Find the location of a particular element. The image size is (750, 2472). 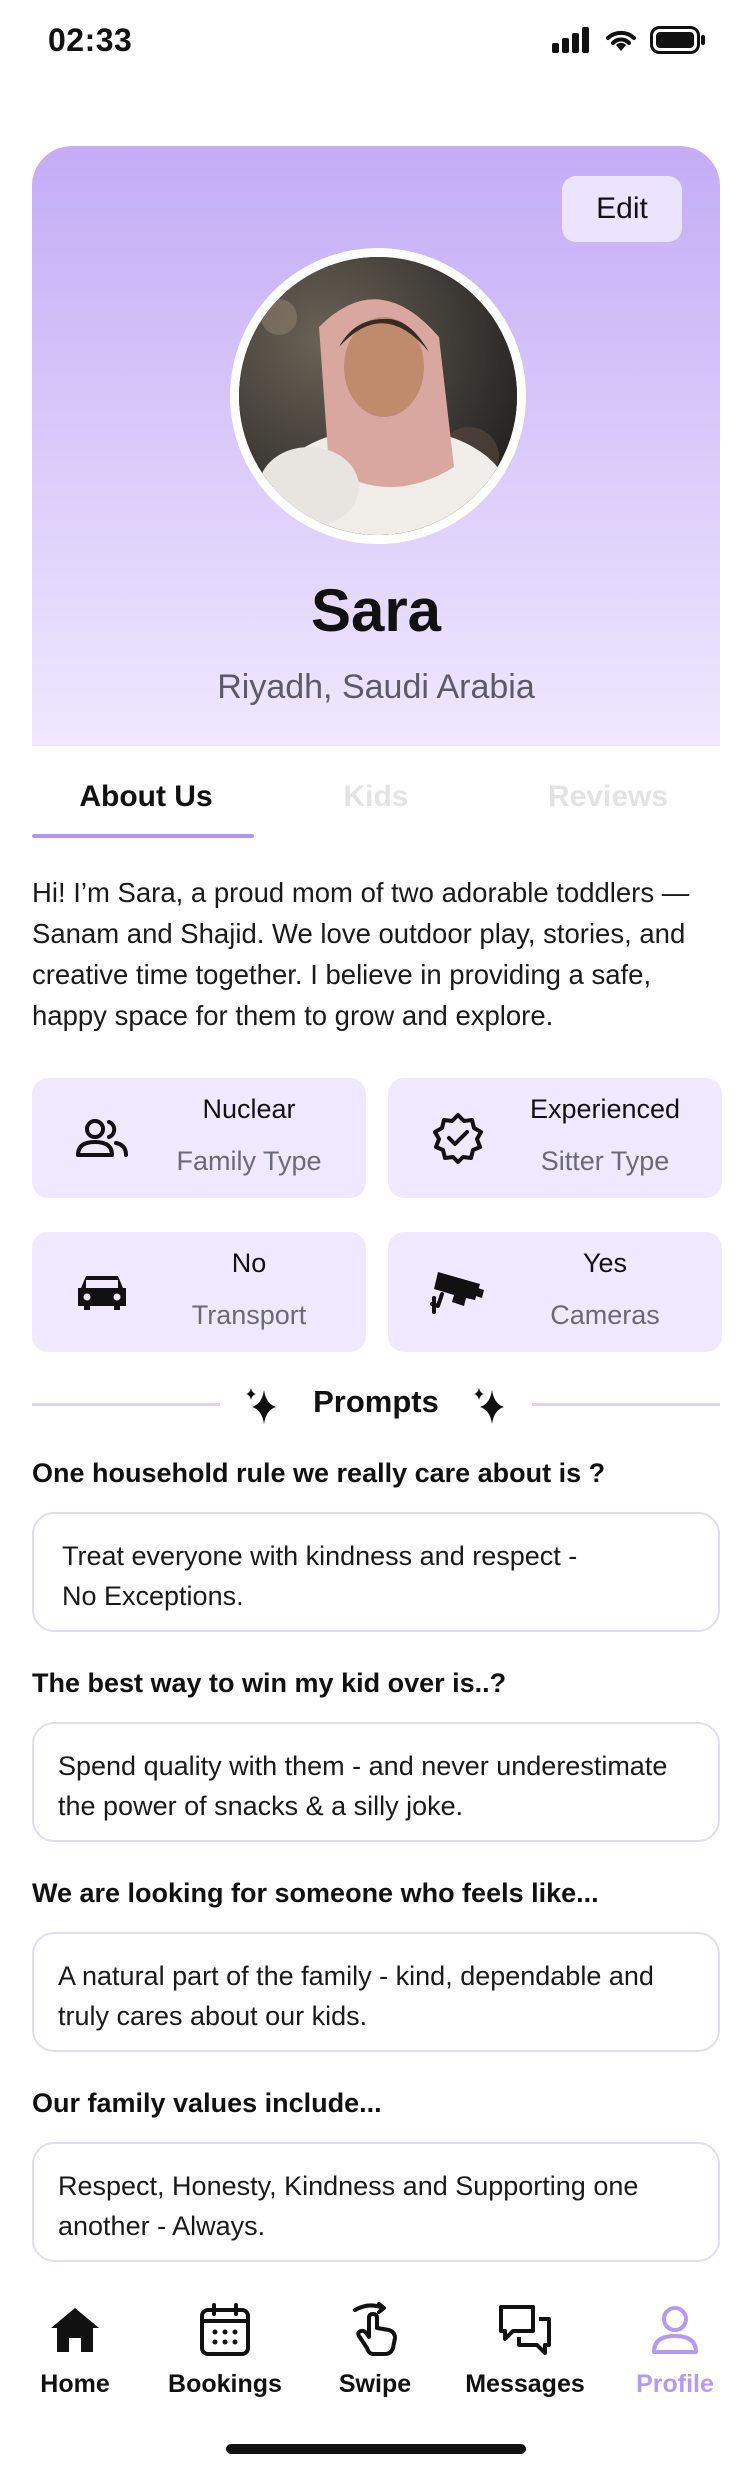

prompt-answer-line: truly cares about our kids. is located at coordinates (213, 2016).